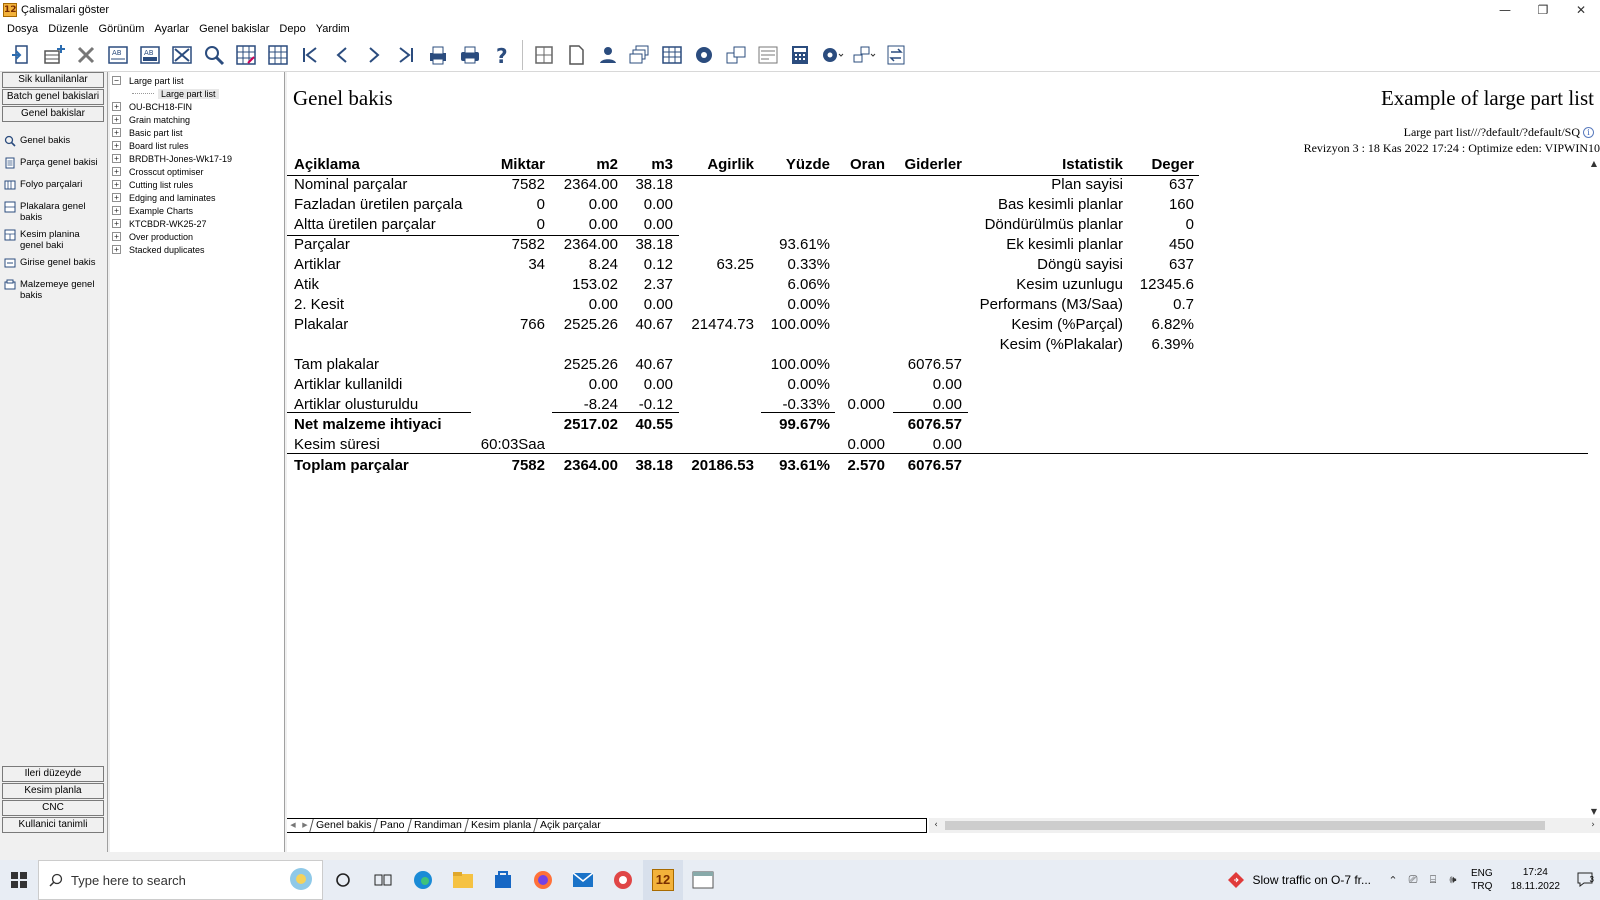  I want to click on layout-icon, so click(544, 55).